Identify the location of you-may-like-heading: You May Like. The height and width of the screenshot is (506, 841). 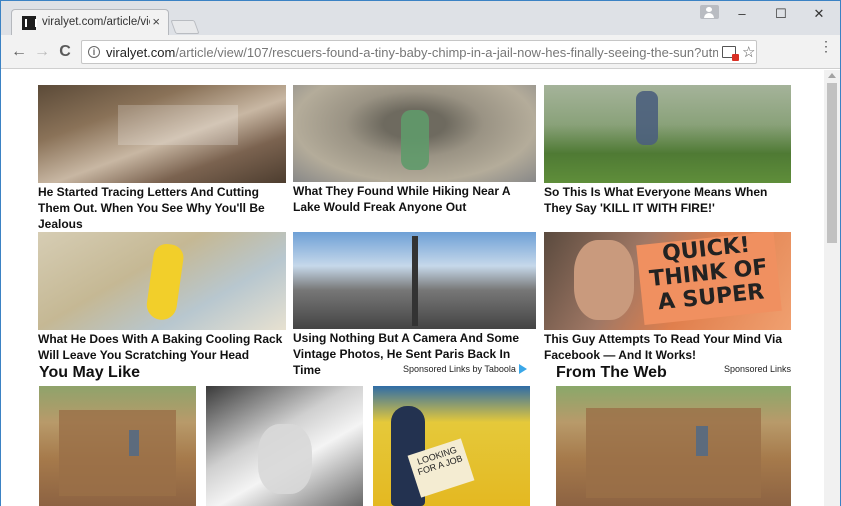
(90, 372).